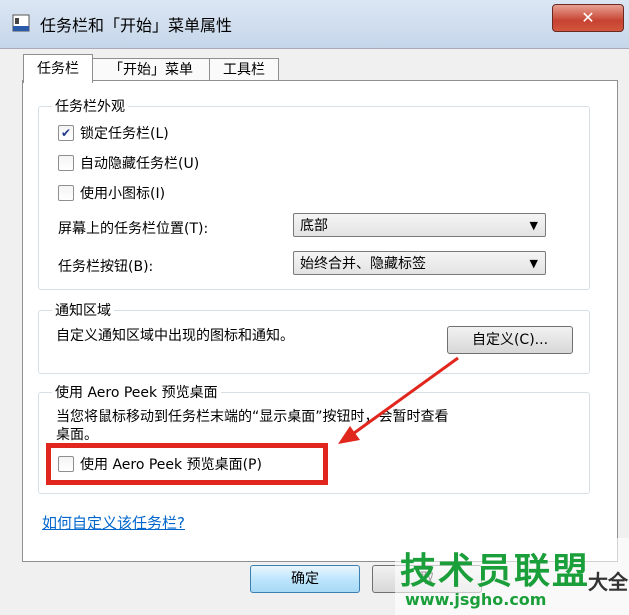 This screenshot has height=615, width=629. What do you see at coordinates (113, 522) in the screenshot?
I see `help-link: 如何自定义该任务栏?` at bounding box center [113, 522].